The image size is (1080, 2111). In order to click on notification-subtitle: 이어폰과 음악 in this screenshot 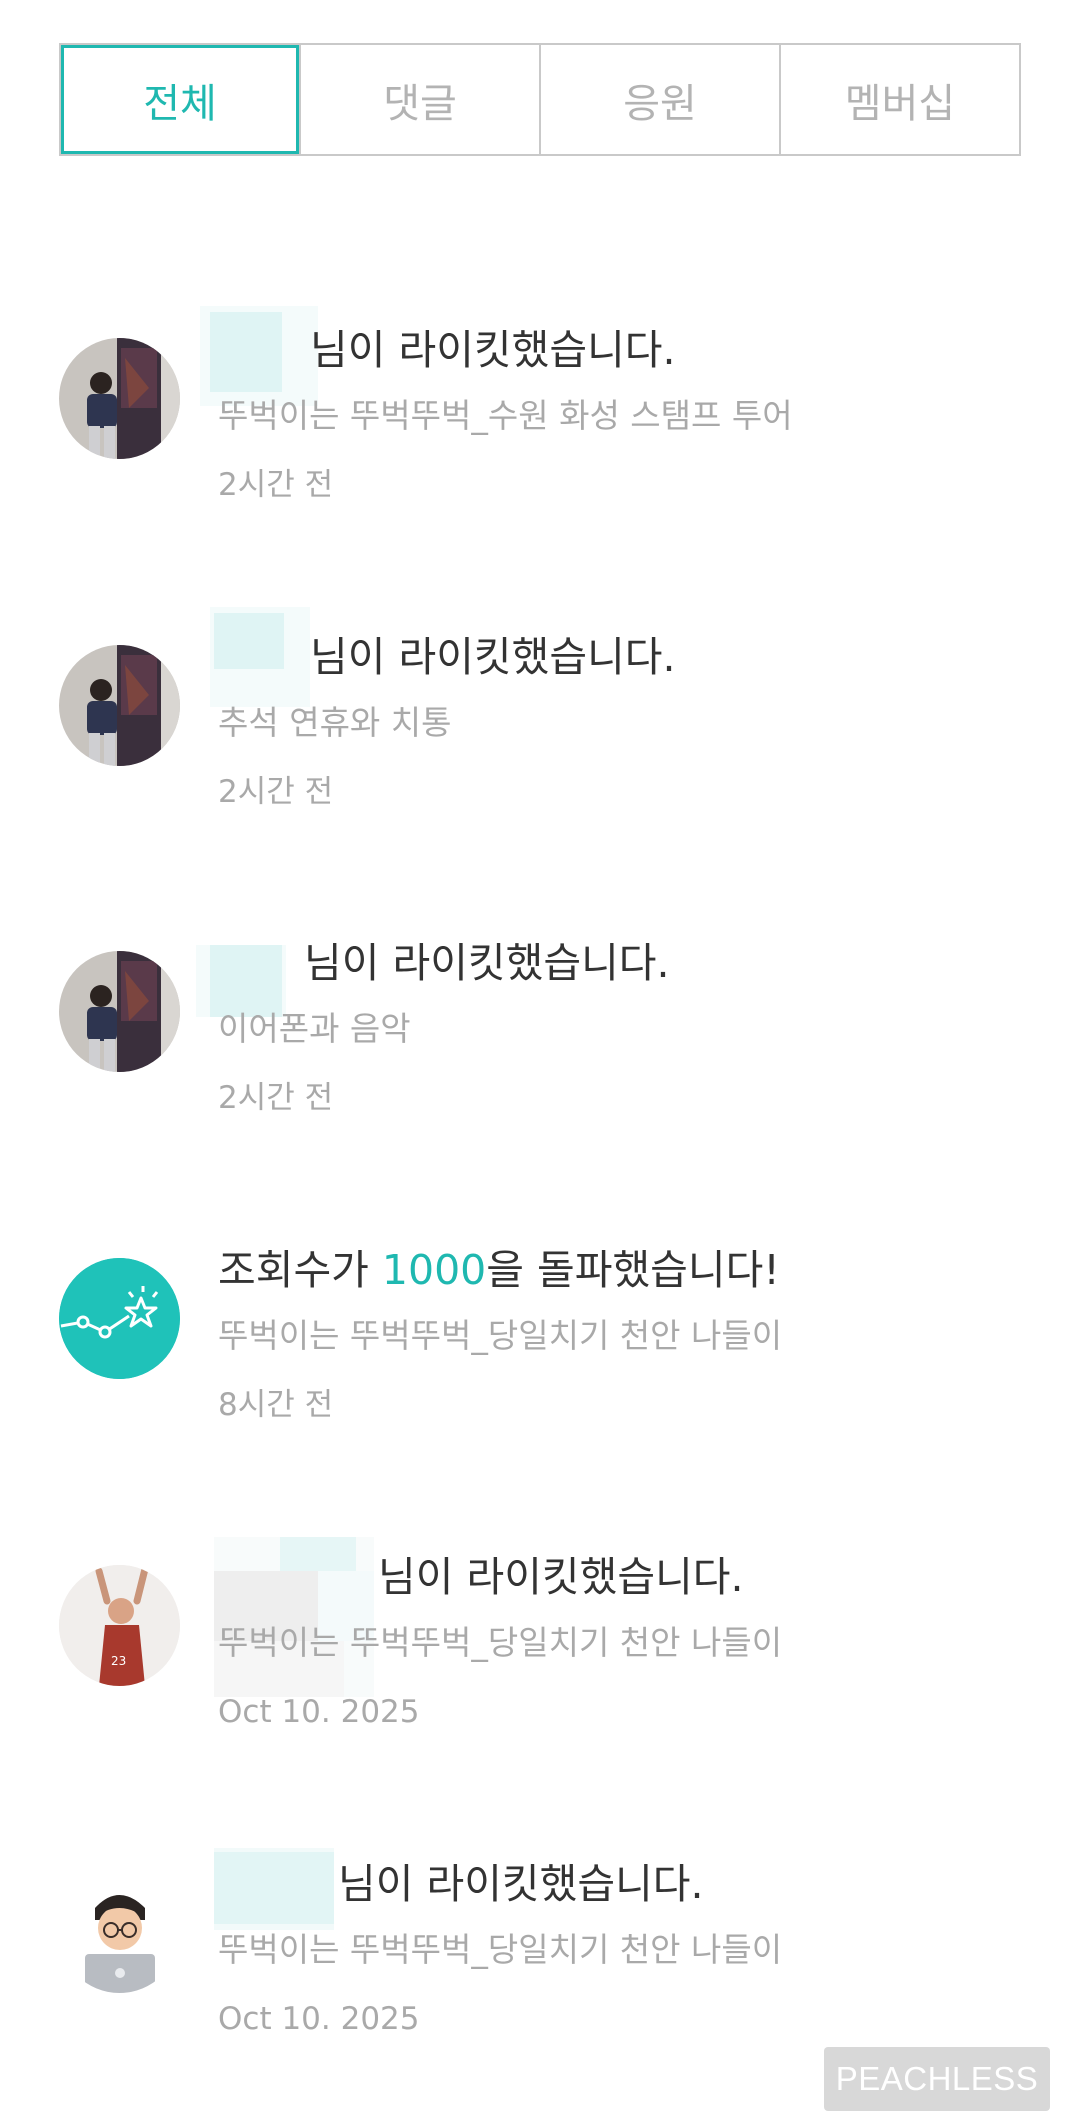, I will do `click(314, 1028)`.